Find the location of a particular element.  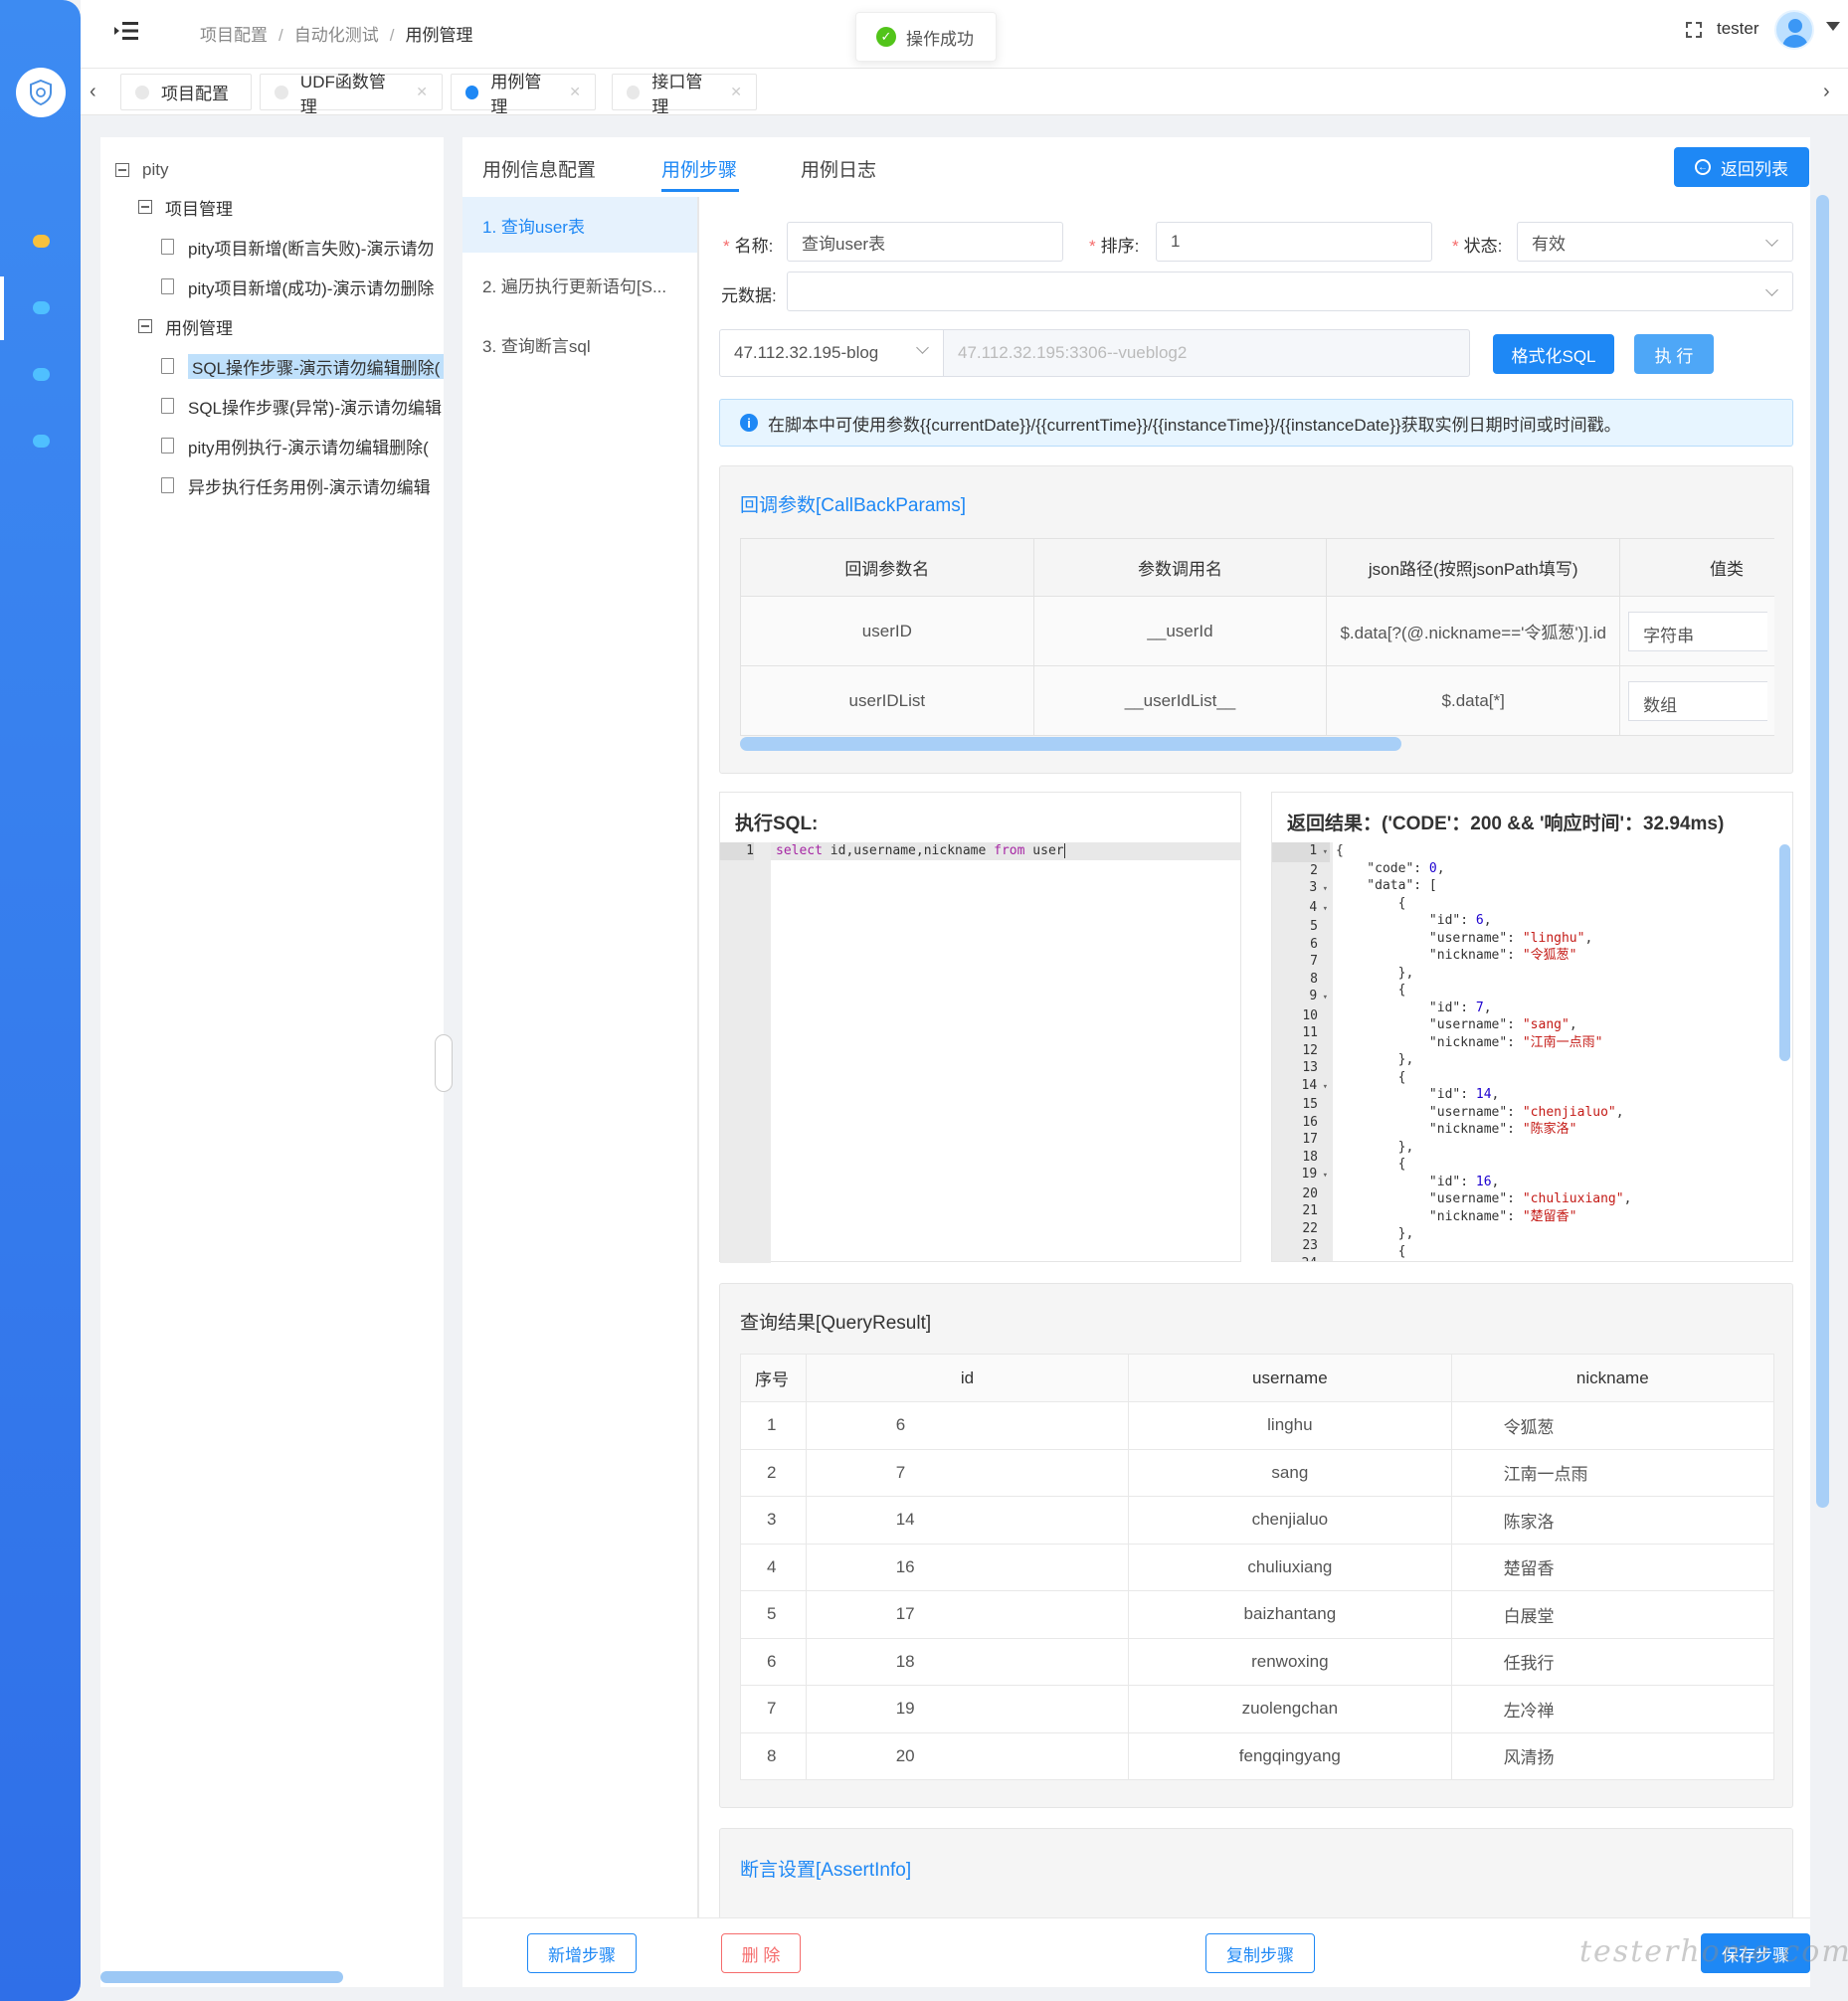

tab-case-steps: 用例步骤 is located at coordinates (699, 168).